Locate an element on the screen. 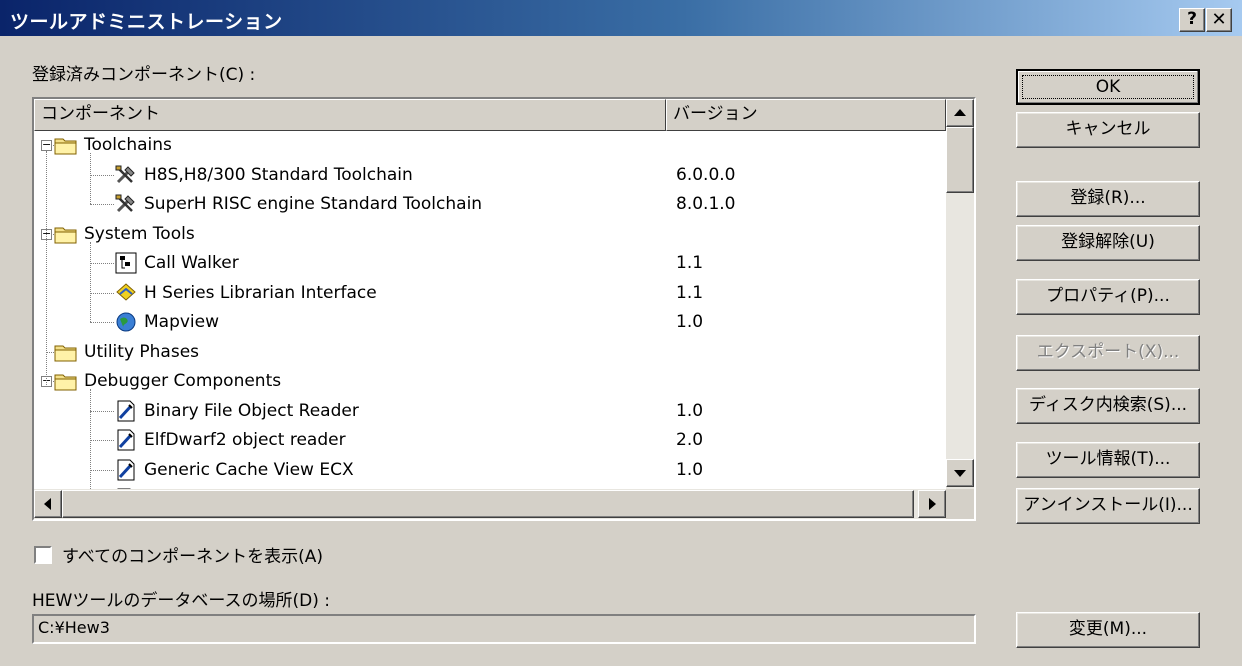 This screenshot has width=1242, height=666. unregister-button: 登録解除(U) is located at coordinates (1108, 243).